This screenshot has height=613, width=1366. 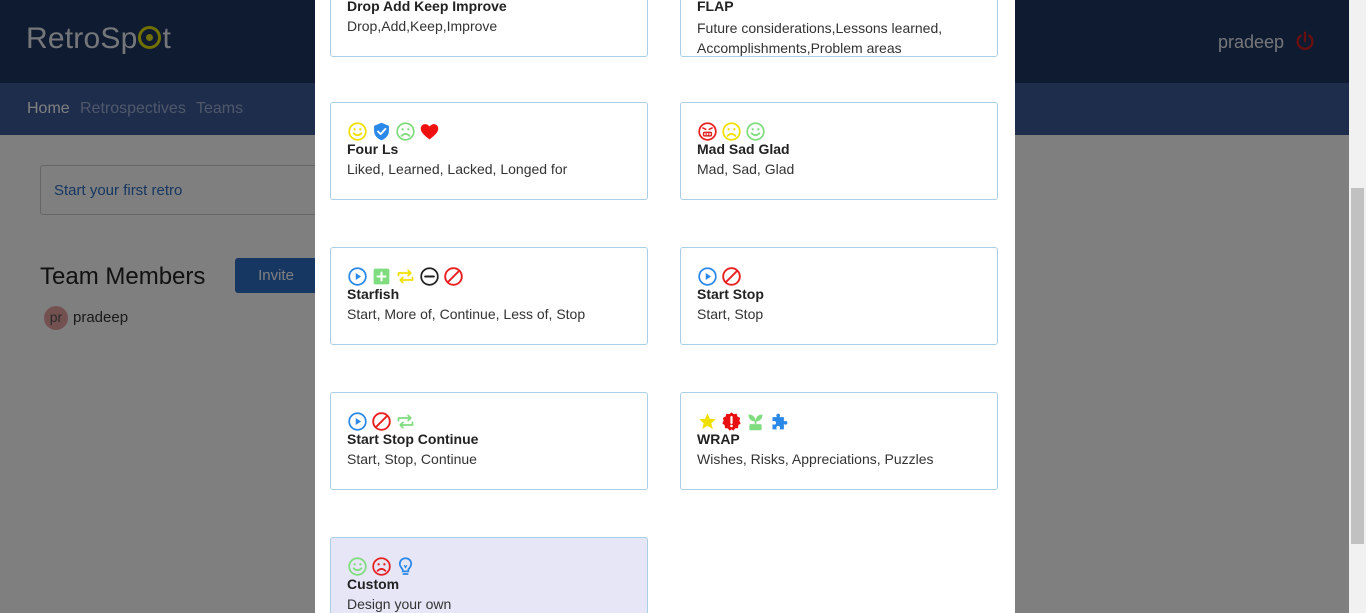 I want to click on template-description: Start, Stop, Continue, so click(x=412, y=459).